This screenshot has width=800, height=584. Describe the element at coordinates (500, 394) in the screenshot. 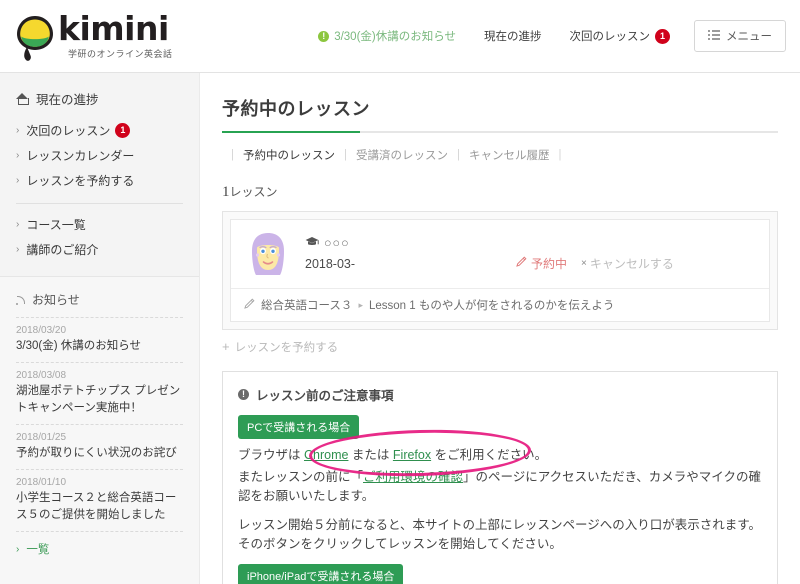

I see `notice-header: レッスン前のご注意事項` at that location.